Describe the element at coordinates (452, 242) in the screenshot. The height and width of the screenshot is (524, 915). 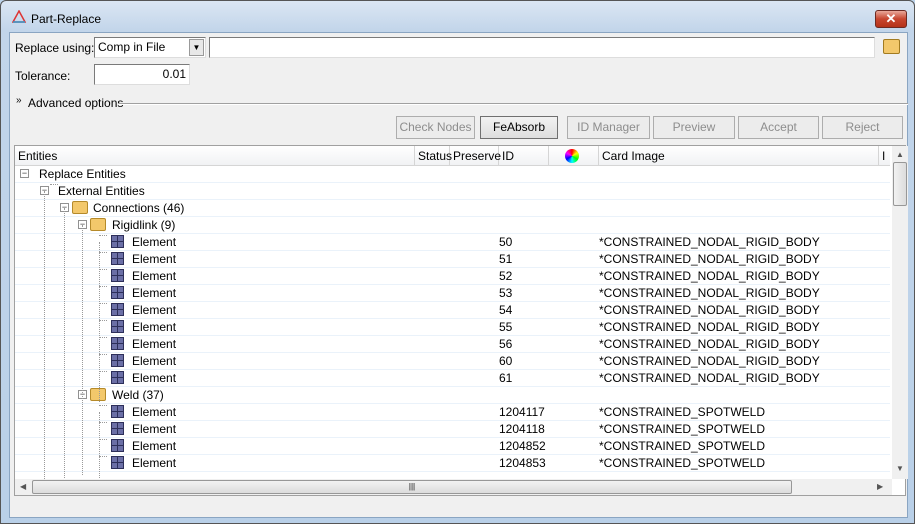
I see `tree-row: Element 50 *CONSTRAINED_NODAL_RIGID_BODY` at that location.